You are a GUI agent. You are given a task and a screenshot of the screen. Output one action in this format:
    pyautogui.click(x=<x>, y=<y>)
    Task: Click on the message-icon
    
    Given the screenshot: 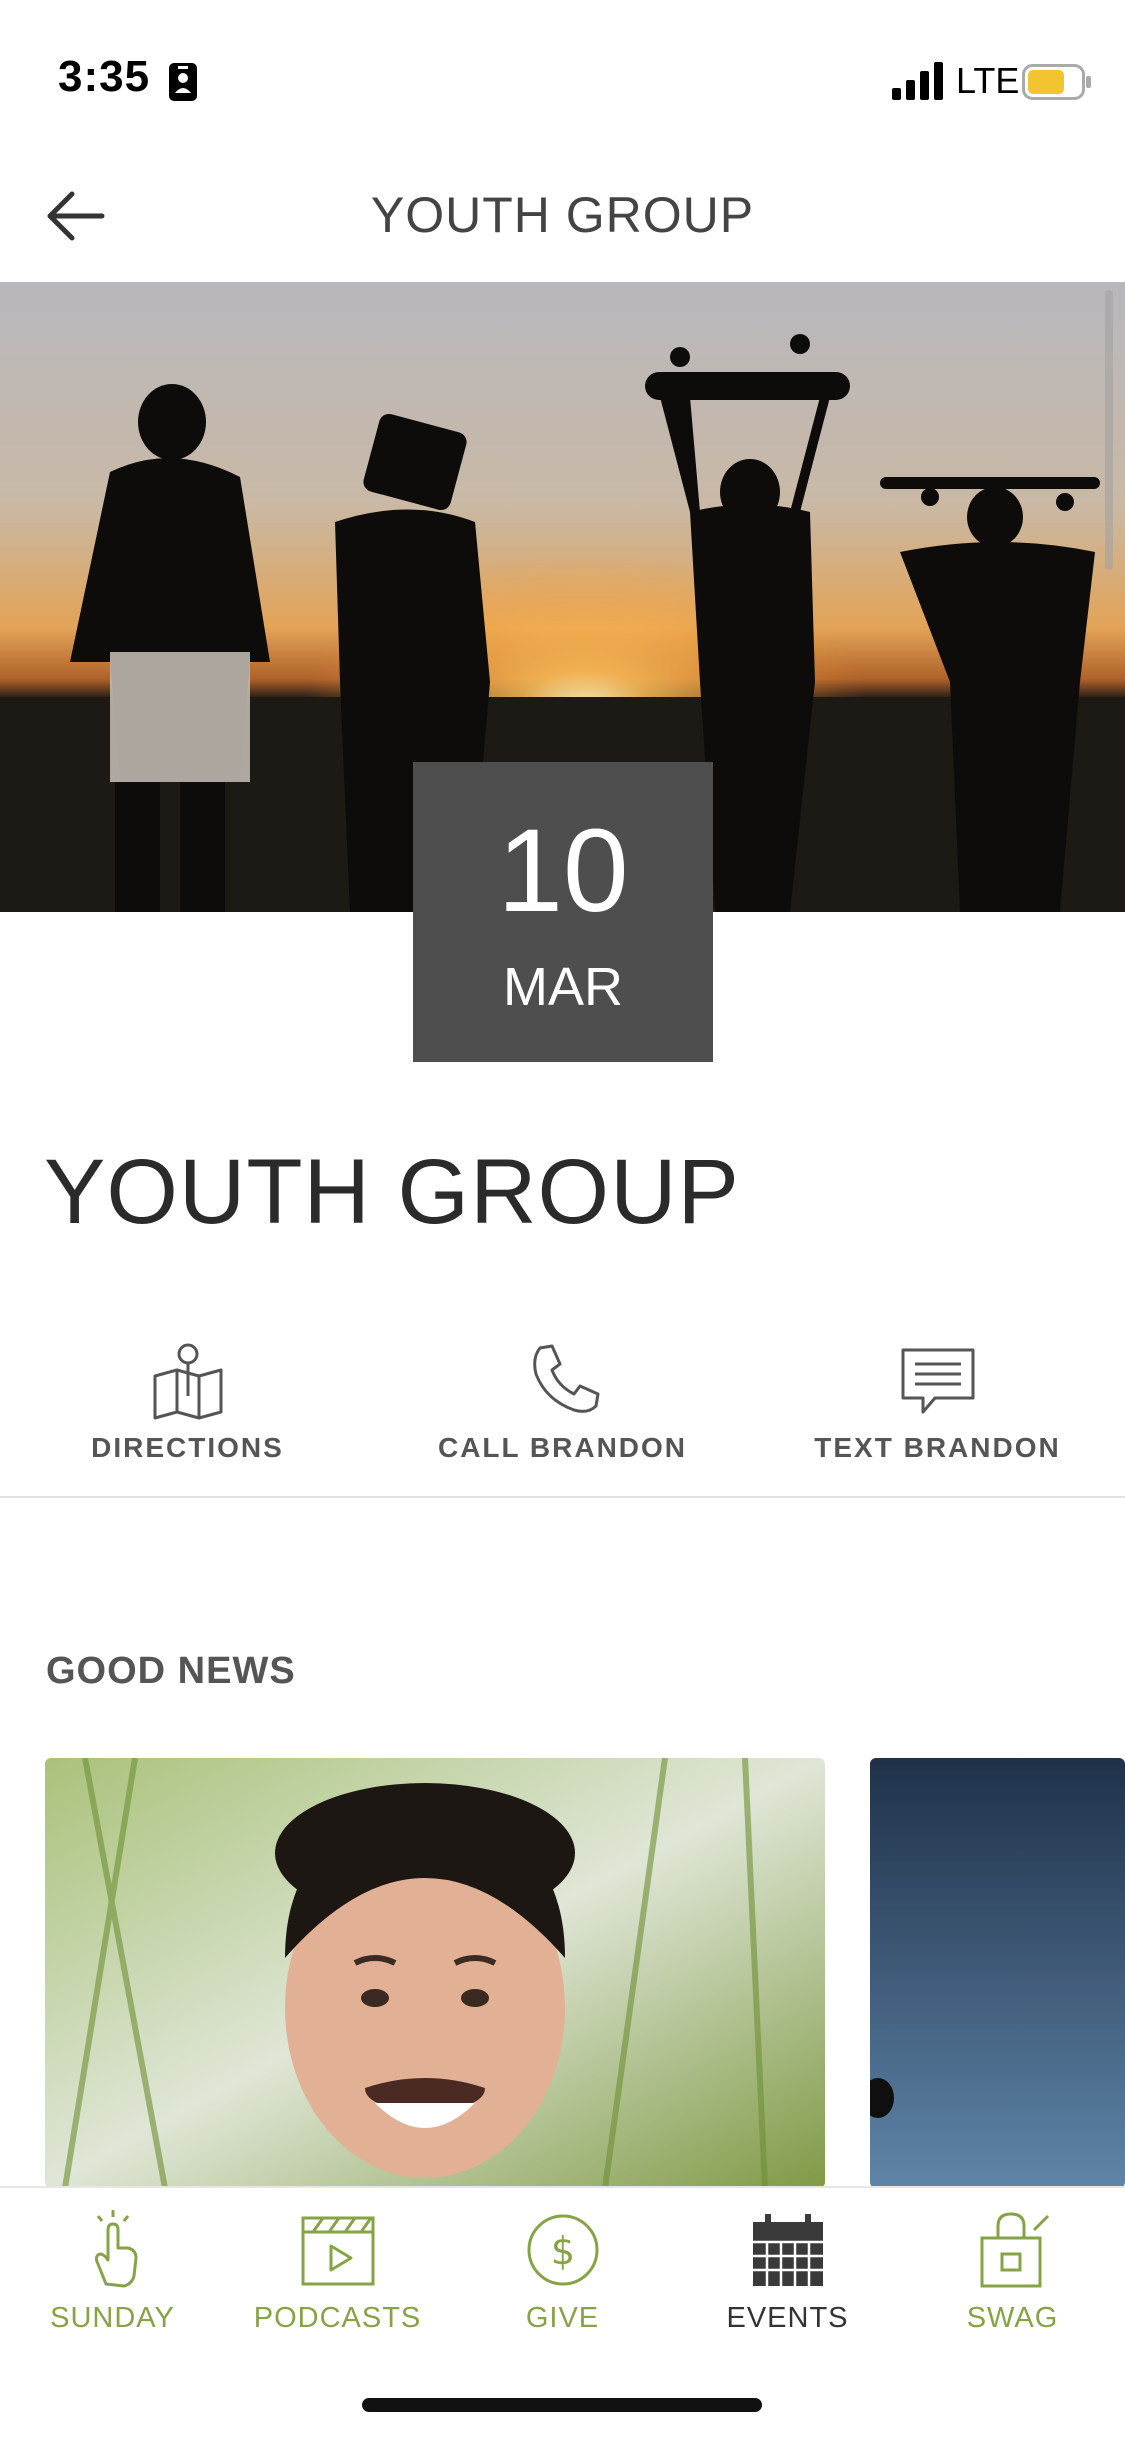 What is the action you would take?
    pyautogui.click(x=937, y=1381)
    